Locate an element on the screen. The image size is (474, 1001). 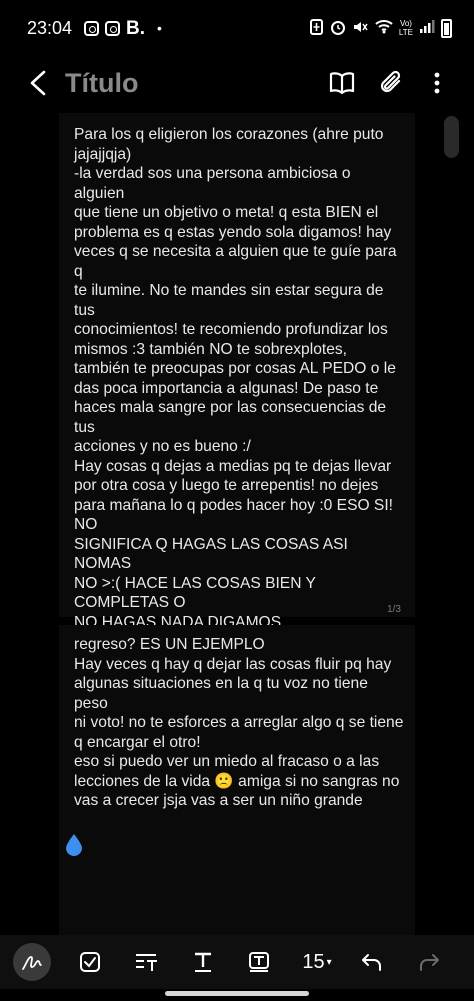
back-icon is located at coordinates (38, 83).